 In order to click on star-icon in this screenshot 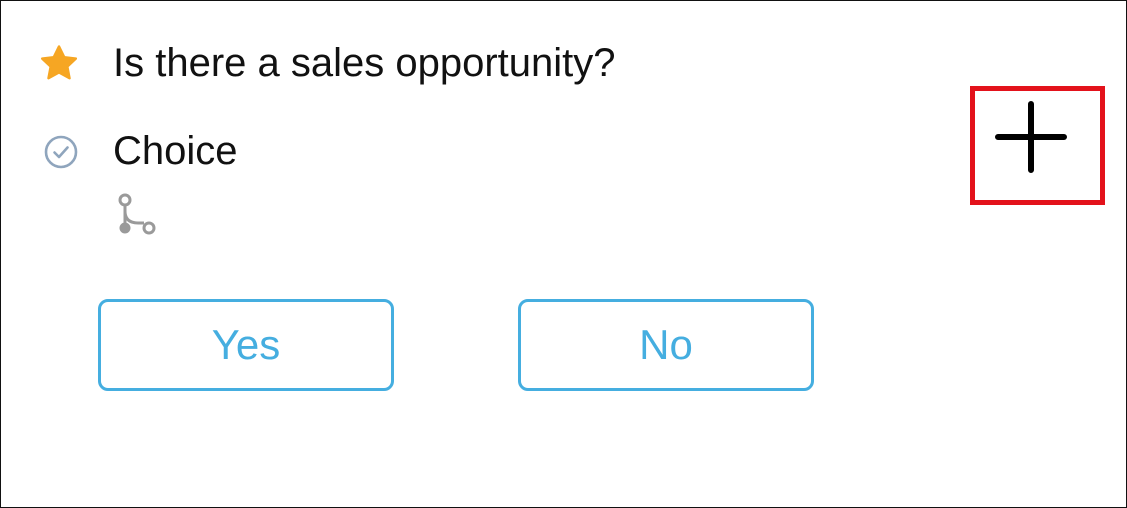, I will do `click(59, 63)`.